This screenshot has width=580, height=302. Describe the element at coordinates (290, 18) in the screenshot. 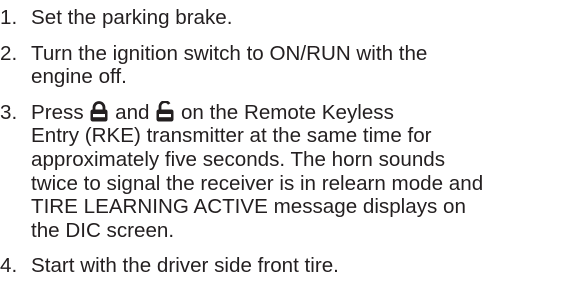

I see `step-1: 1. Set the parking brake.` at that location.